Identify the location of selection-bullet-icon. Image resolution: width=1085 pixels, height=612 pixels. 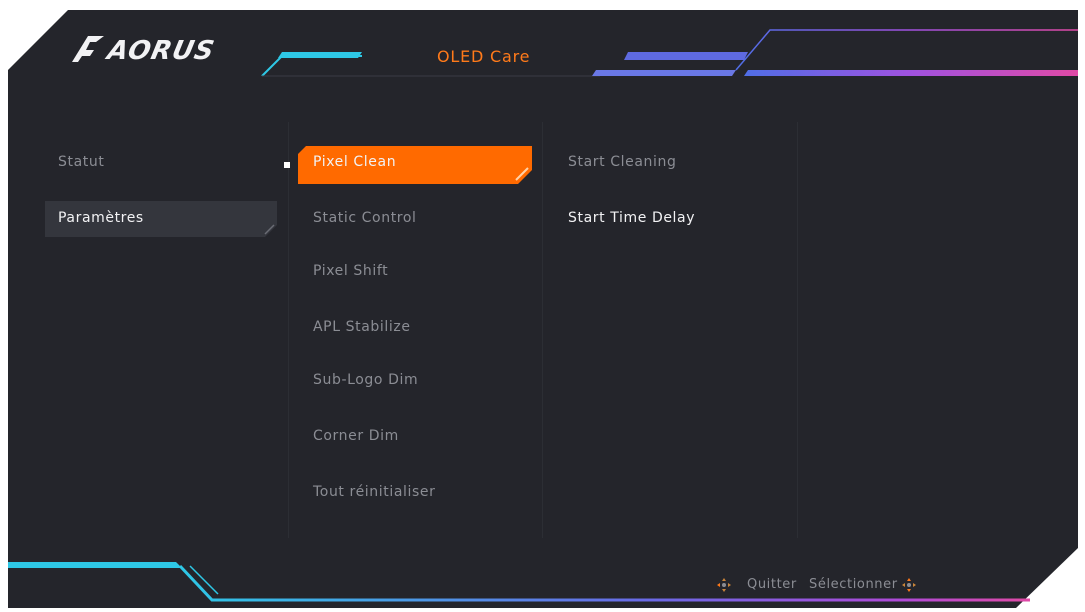
(287, 165).